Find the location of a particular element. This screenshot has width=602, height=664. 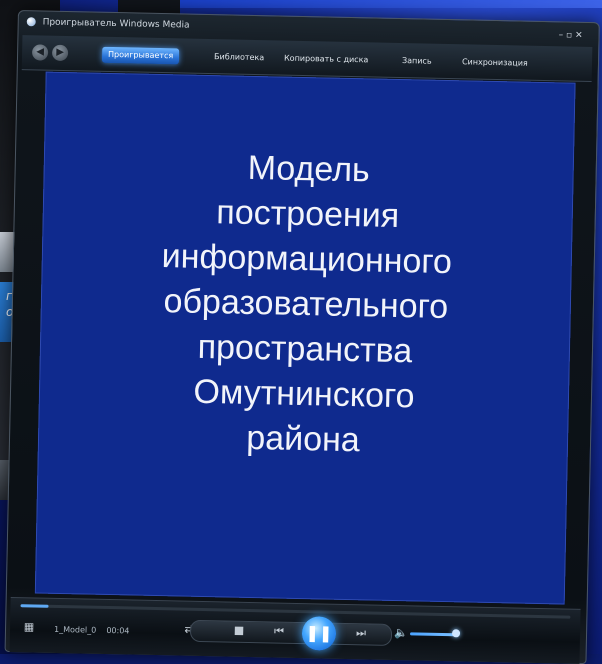

stop-icon: ■ is located at coordinates (239, 631).